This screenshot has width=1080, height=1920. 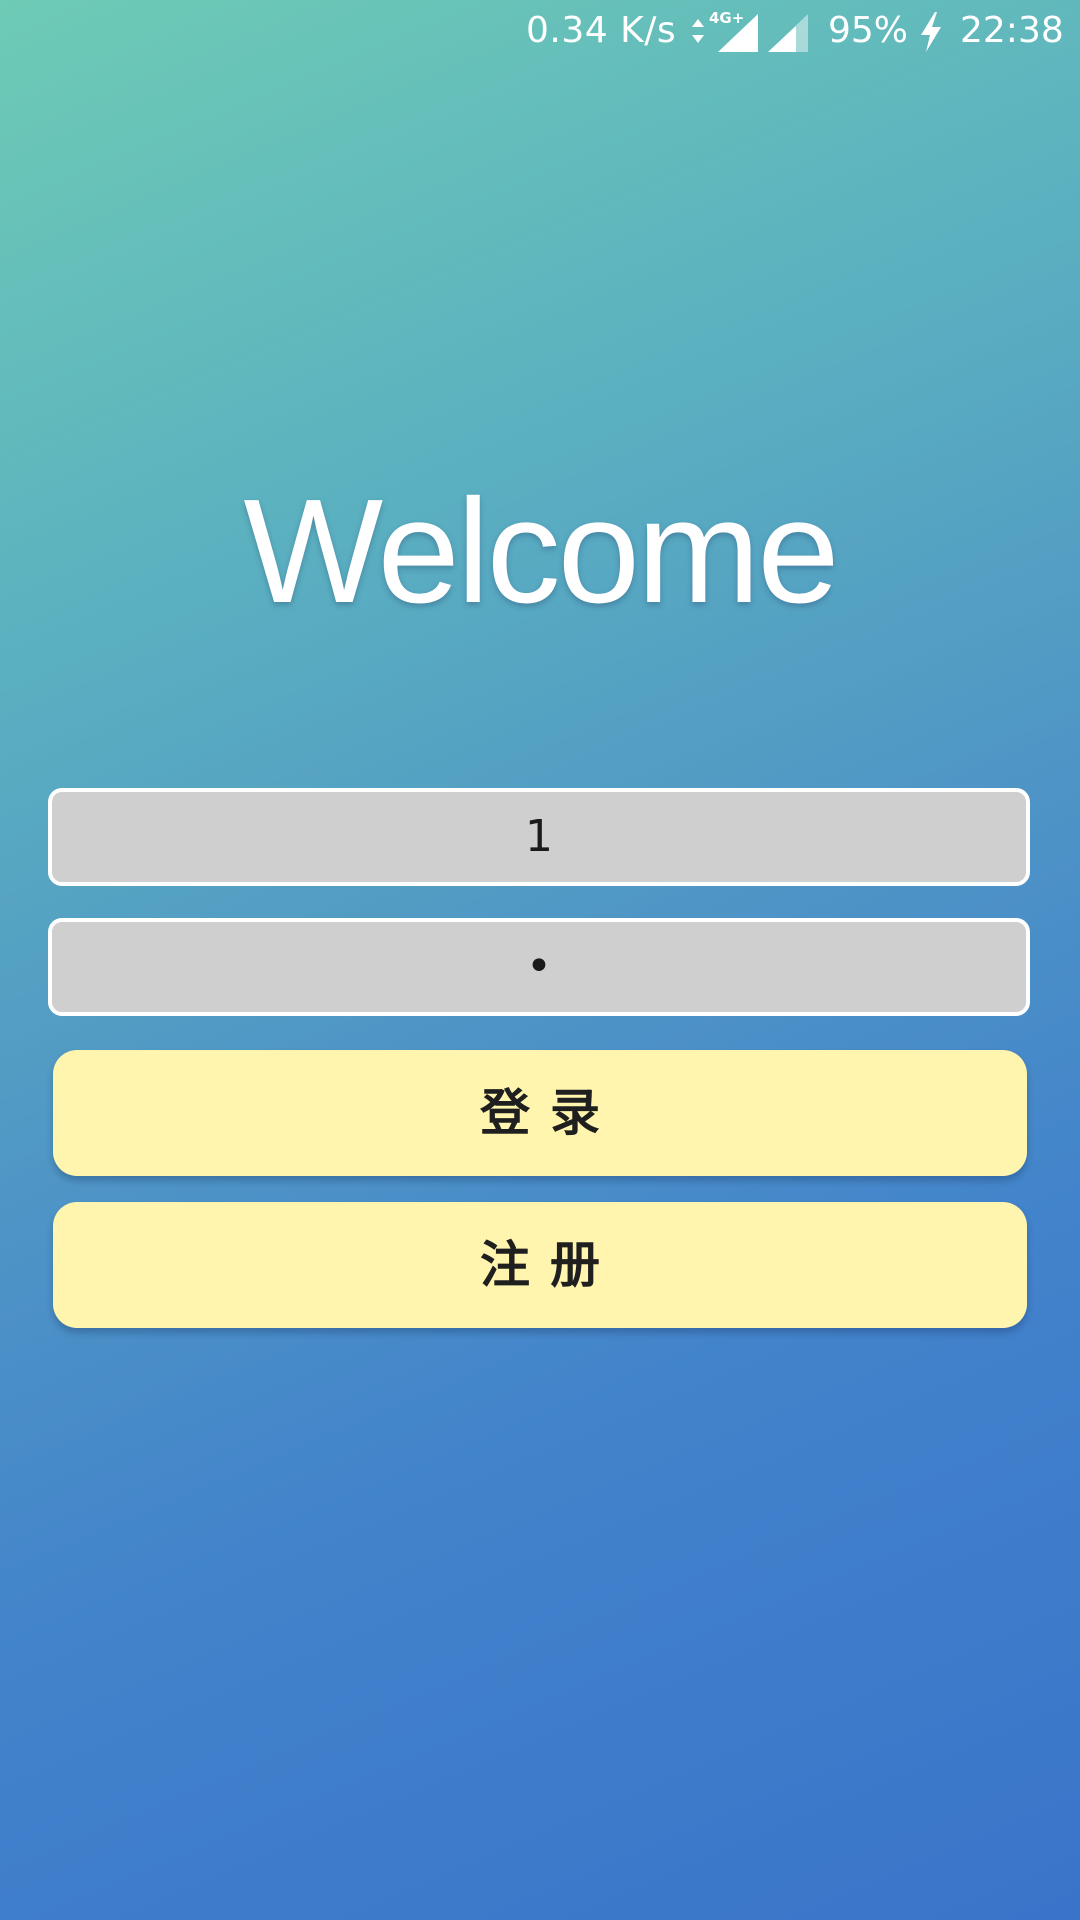 I want to click on password-input: •, so click(x=539, y=967).